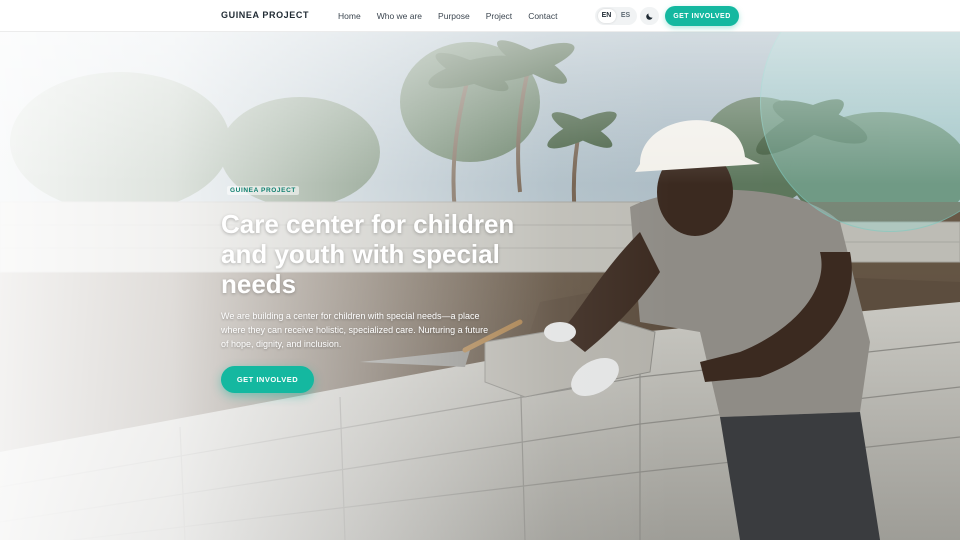 The image size is (960, 540). I want to click on lang-es-button: ES, so click(626, 16).